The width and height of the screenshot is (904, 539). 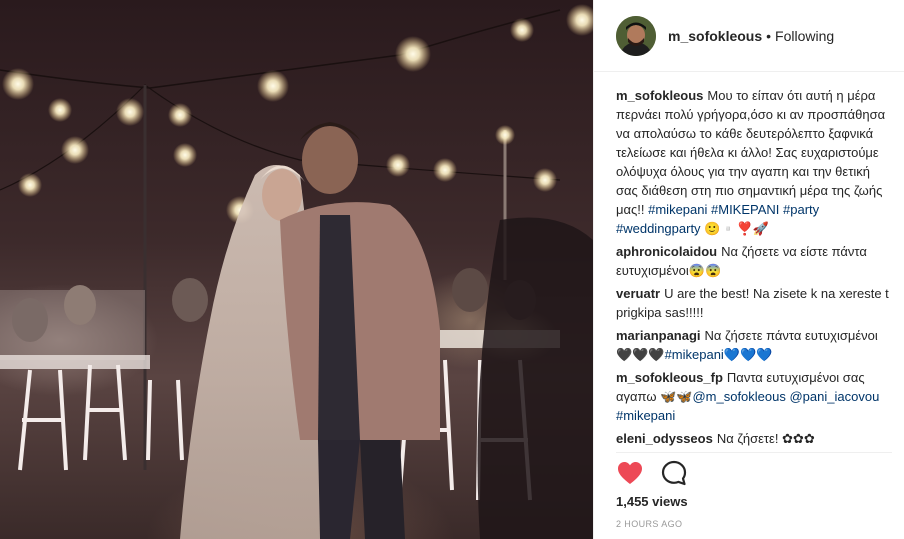 I want to click on mention-link: @pani_iacovou, so click(x=834, y=396).